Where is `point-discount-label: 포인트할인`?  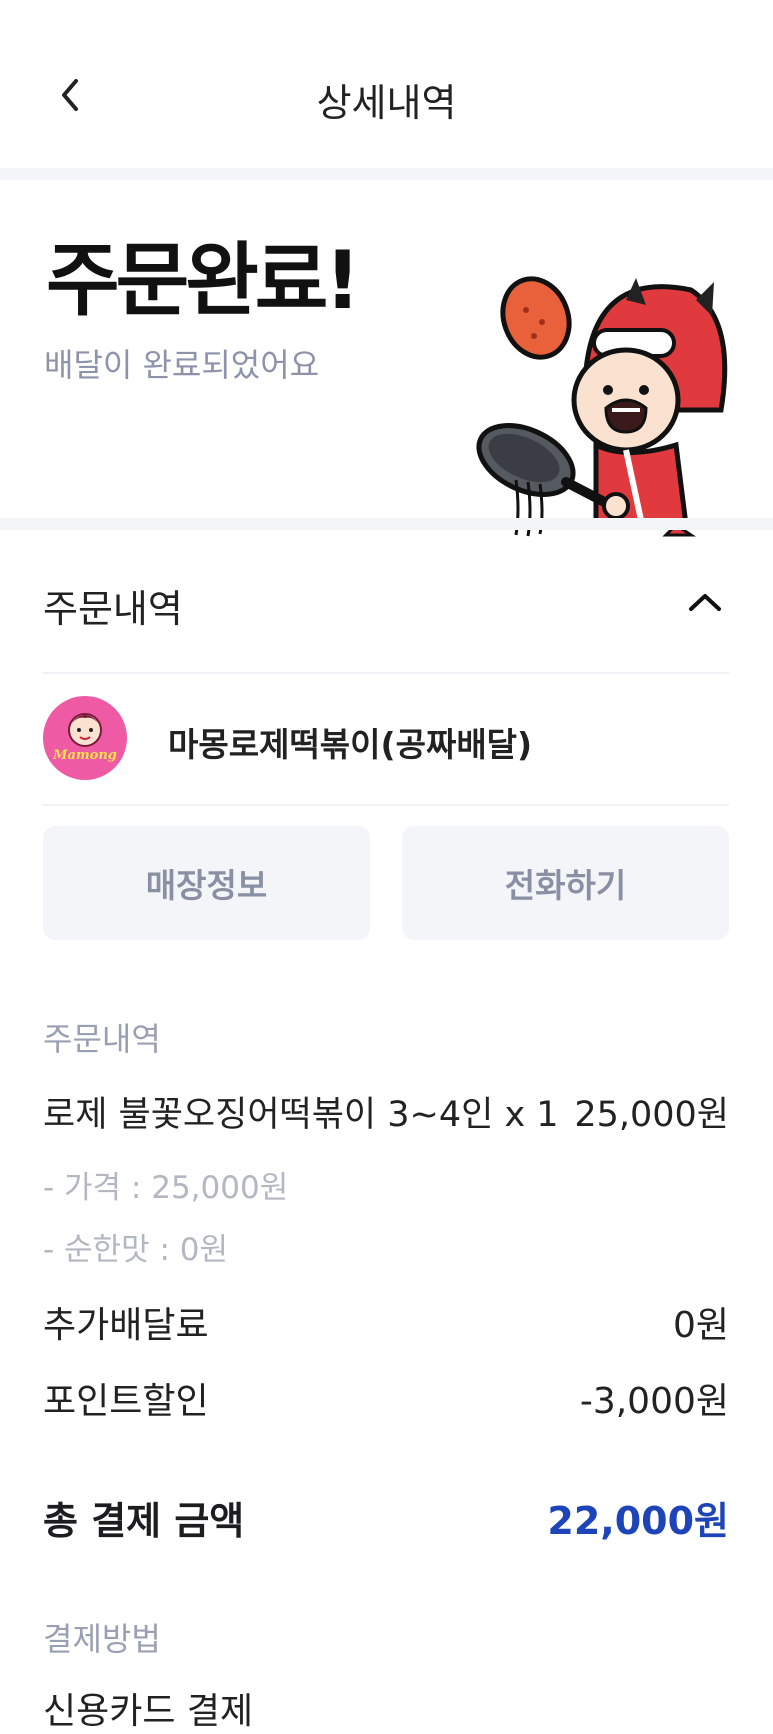
point-discount-label: 포인트할인 is located at coordinates (126, 1401).